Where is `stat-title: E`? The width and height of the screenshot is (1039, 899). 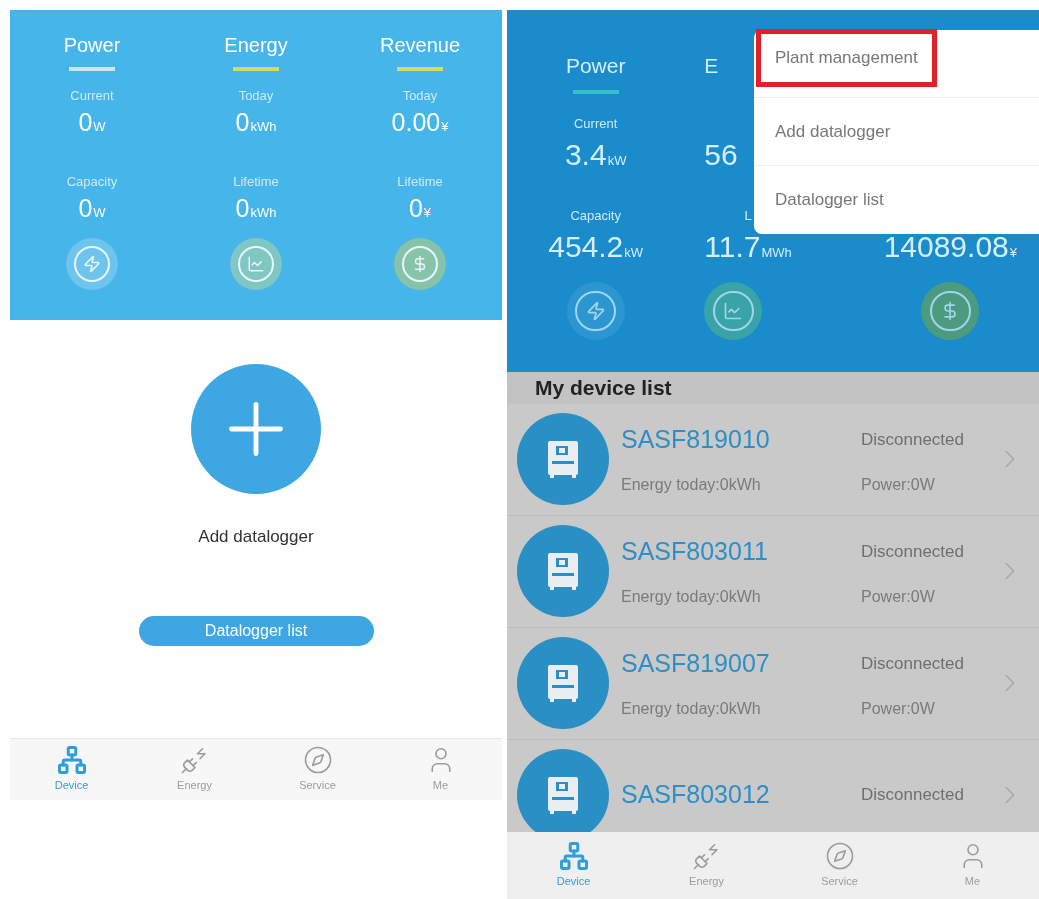
stat-title: E is located at coordinates (711, 65).